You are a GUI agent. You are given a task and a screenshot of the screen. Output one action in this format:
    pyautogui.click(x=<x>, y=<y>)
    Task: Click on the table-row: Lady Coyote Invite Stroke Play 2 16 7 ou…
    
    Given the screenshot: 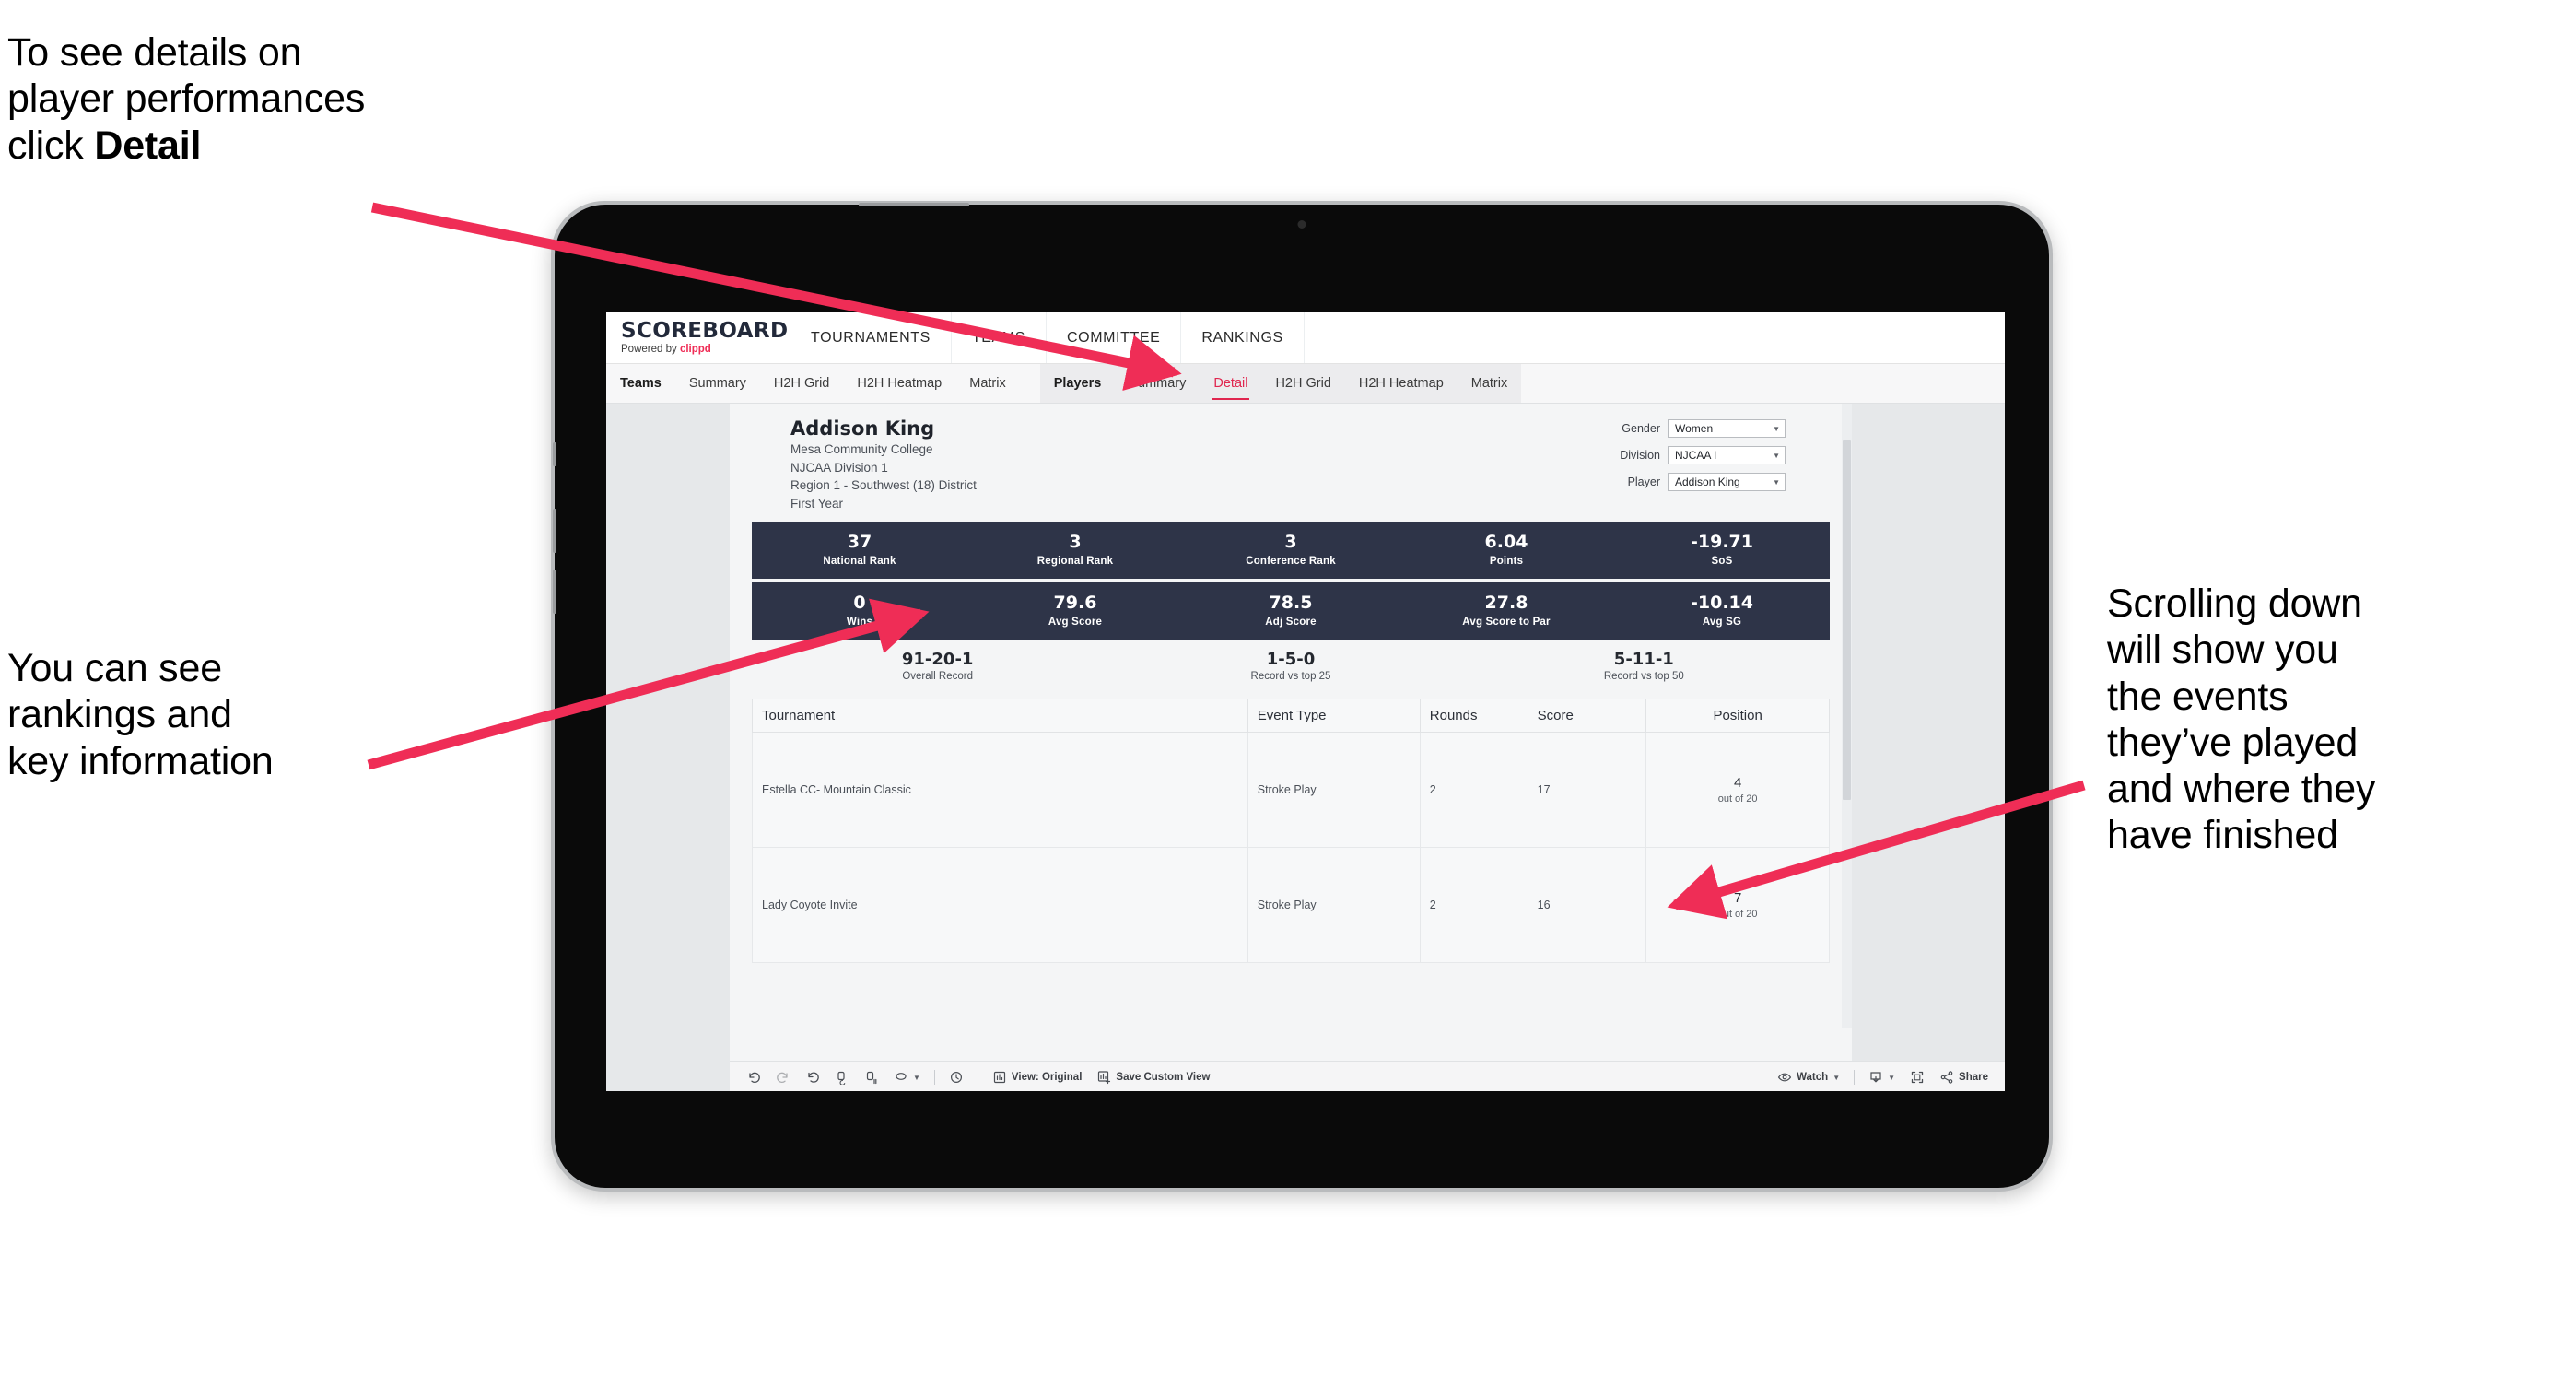 What is the action you would take?
    pyautogui.click(x=1291, y=905)
    